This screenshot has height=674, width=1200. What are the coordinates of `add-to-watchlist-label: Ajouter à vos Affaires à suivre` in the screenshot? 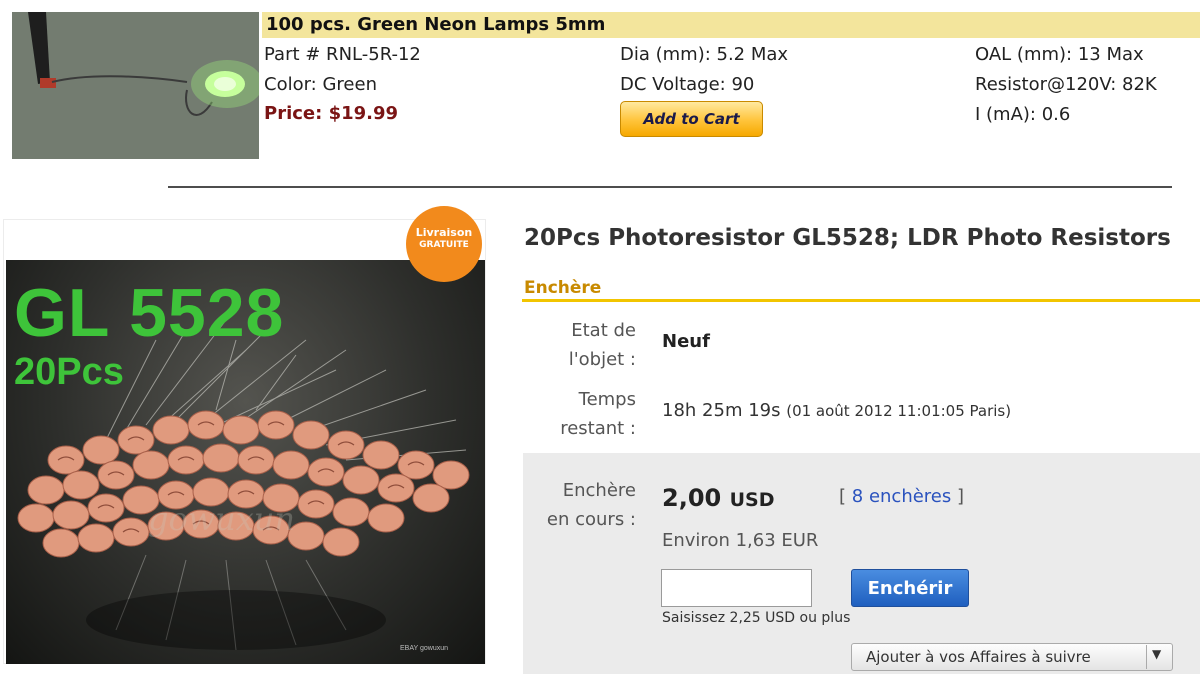 It's located at (978, 657).